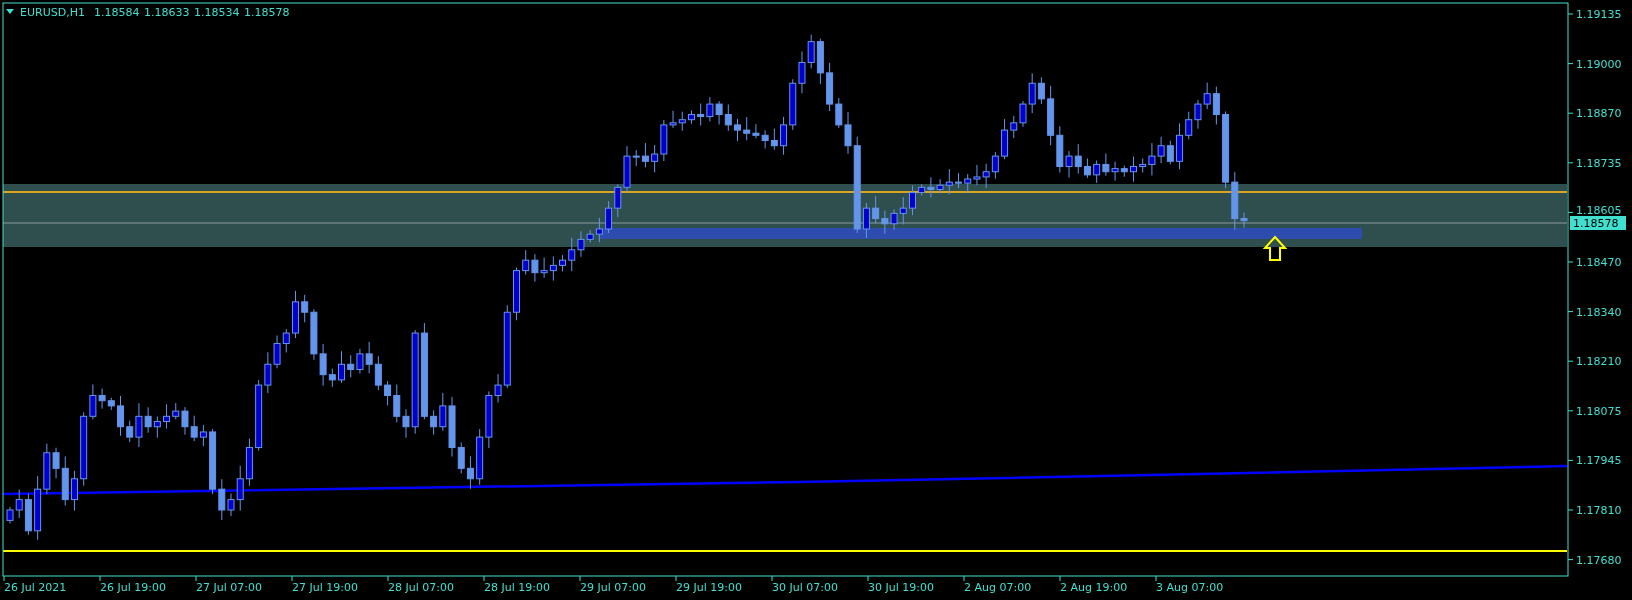  Describe the element at coordinates (117, 12) in the screenshot. I see `price-value: 1.18584` at that location.